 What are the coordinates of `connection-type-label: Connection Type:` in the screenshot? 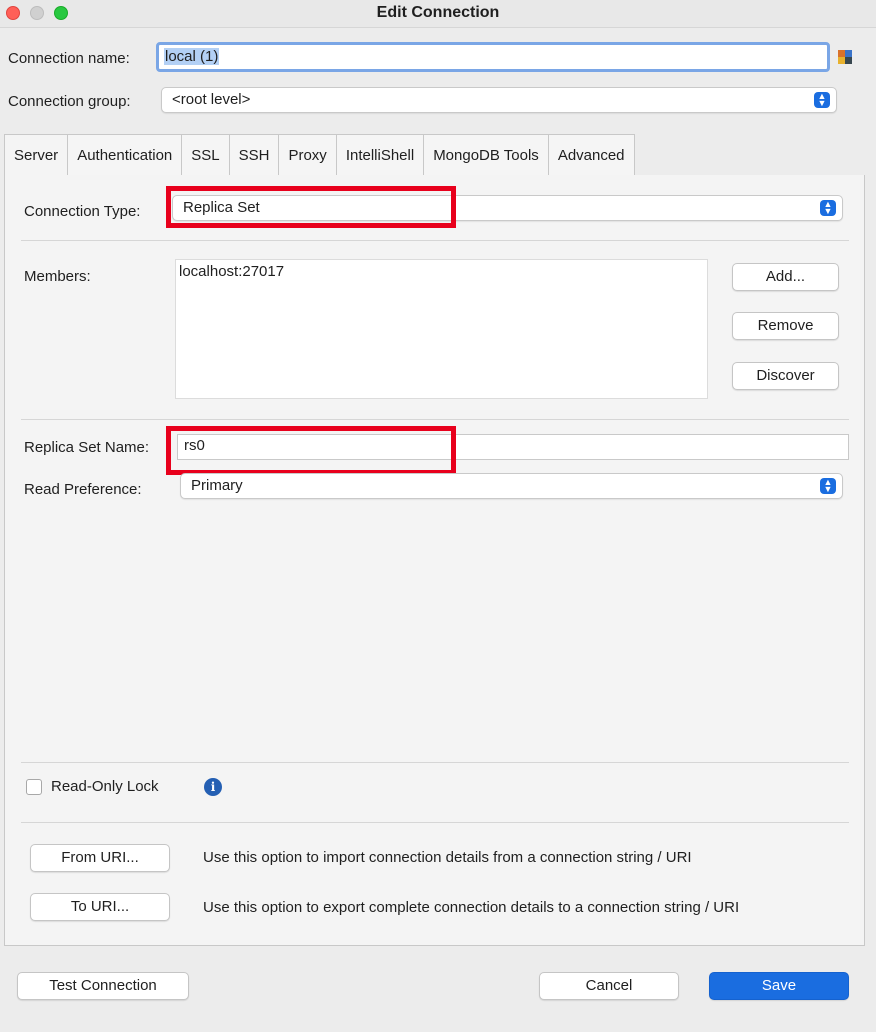 It's located at (82, 211).